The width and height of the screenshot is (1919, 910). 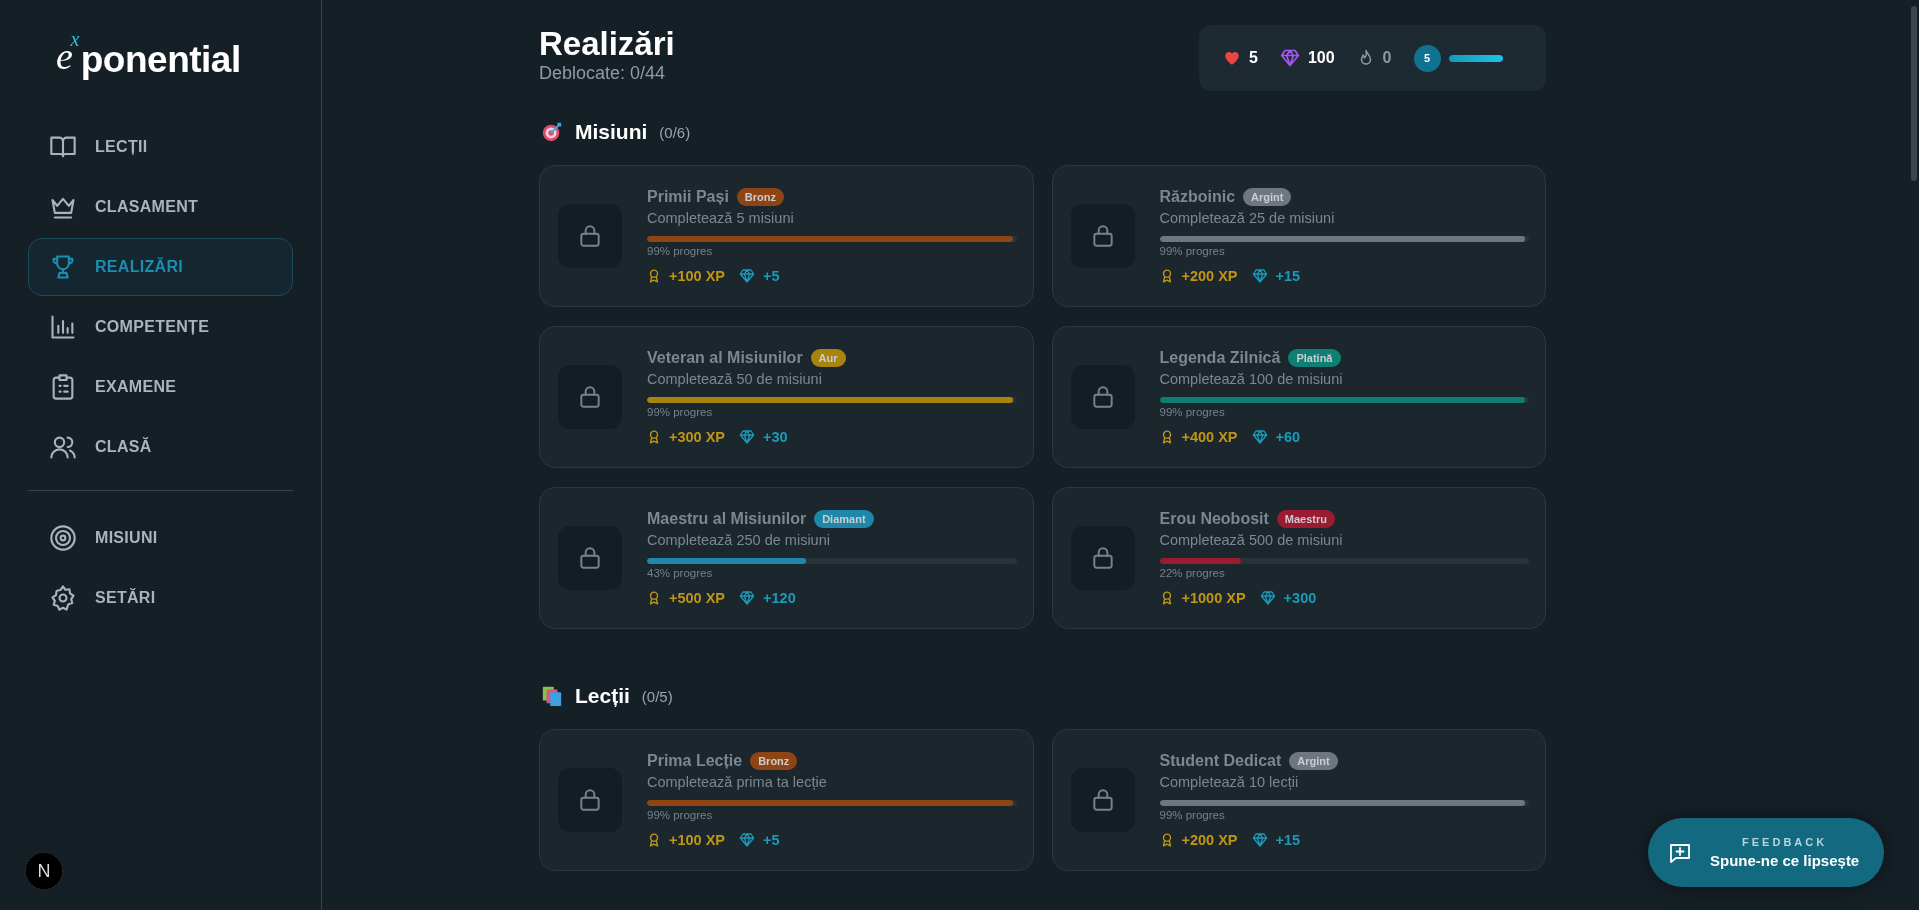 I want to click on dev-tools-button: N, so click(x=44, y=871).